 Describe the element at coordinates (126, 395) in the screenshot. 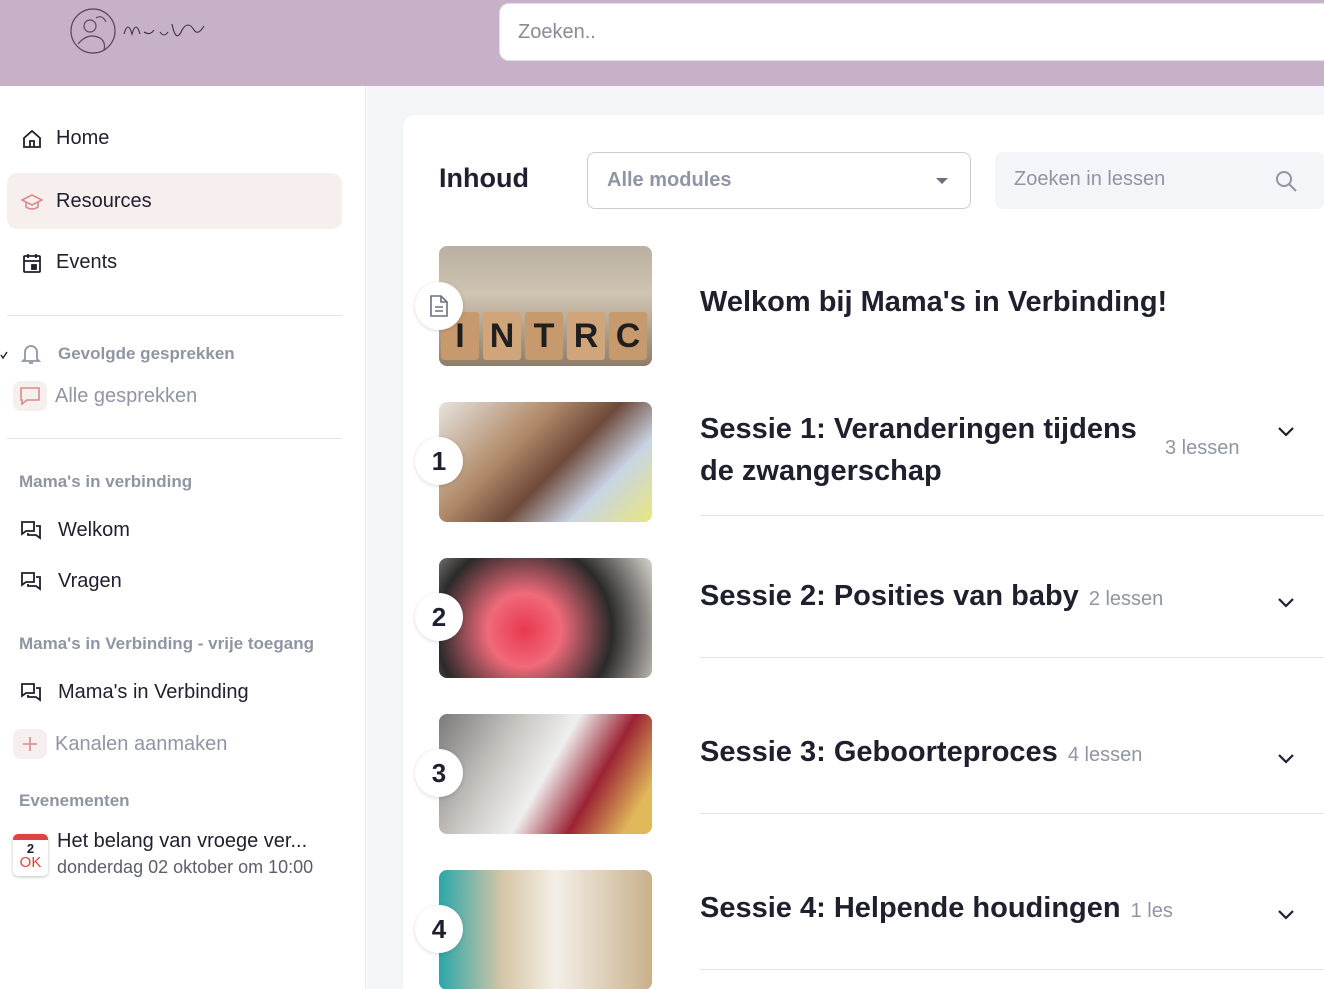

I see `all-conversations-label: Alle gesprekken` at that location.